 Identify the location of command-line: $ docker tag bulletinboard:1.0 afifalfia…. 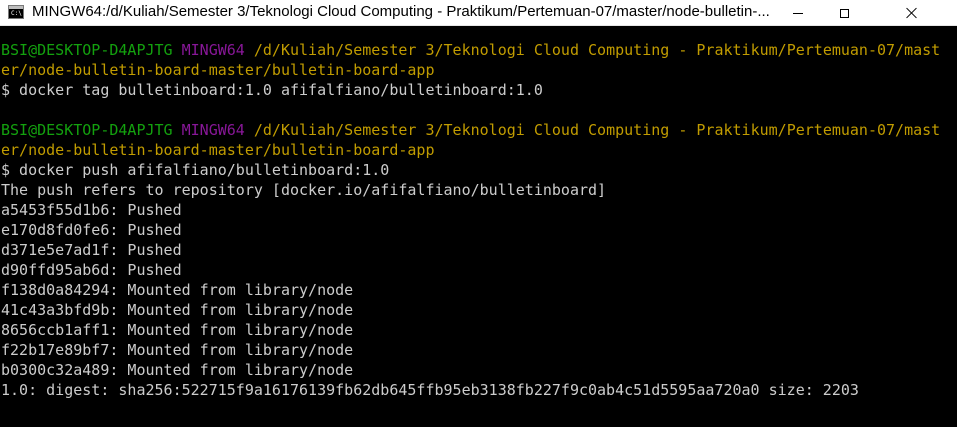
(272, 90).